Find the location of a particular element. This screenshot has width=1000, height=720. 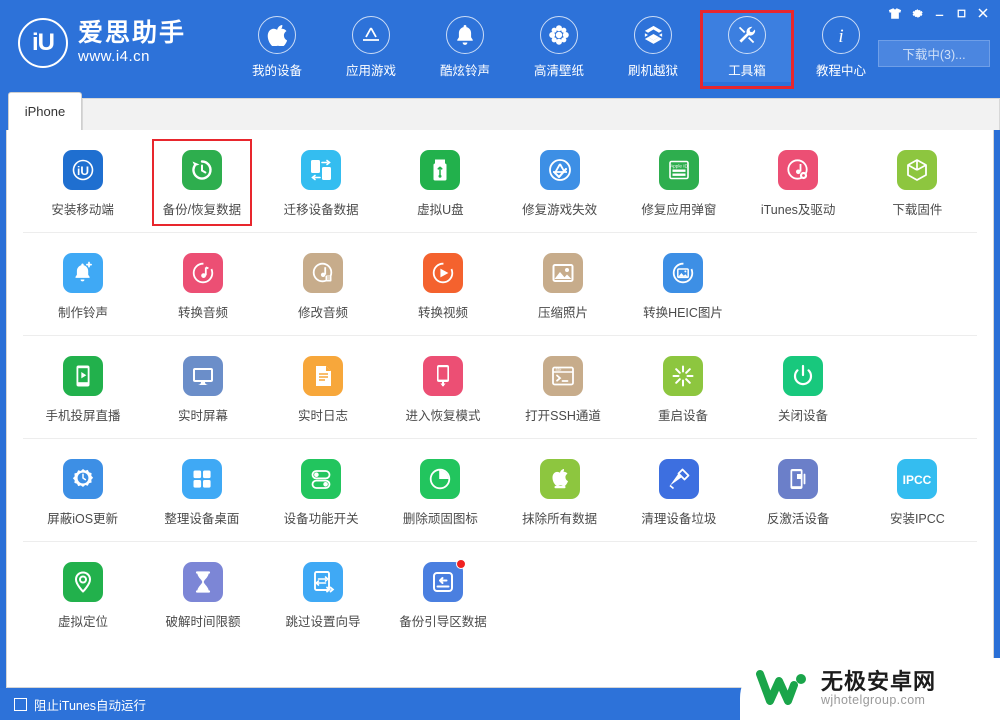

nav-item-label: 刷机越狱 is located at coordinates (653, 71).